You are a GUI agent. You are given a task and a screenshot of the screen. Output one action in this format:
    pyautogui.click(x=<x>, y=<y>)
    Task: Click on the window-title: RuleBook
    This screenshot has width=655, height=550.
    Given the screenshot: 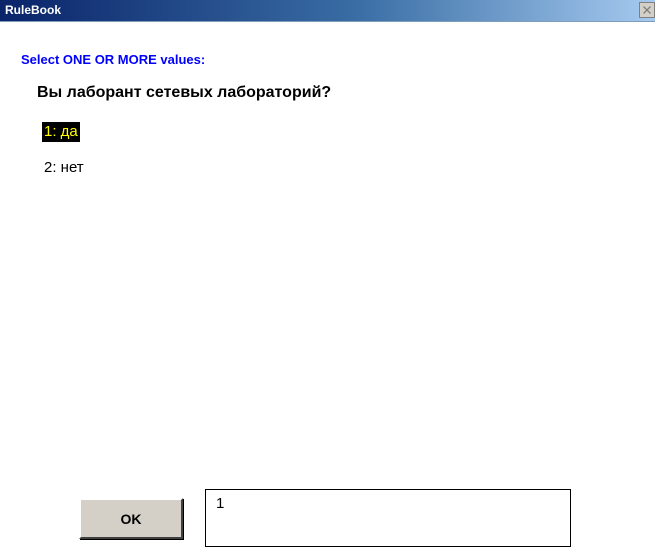 What is the action you would take?
    pyautogui.click(x=33, y=10)
    